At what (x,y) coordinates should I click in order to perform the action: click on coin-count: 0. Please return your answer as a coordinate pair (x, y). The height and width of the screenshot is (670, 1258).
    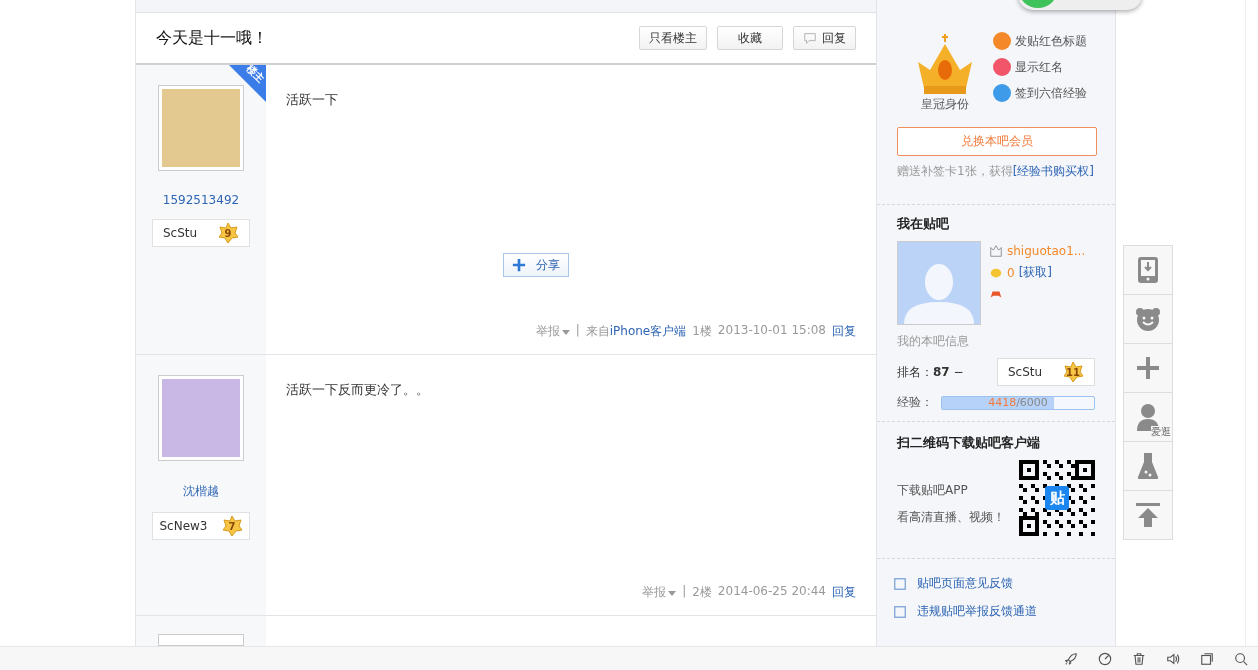
    Looking at the image, I should click on (1011, 272).